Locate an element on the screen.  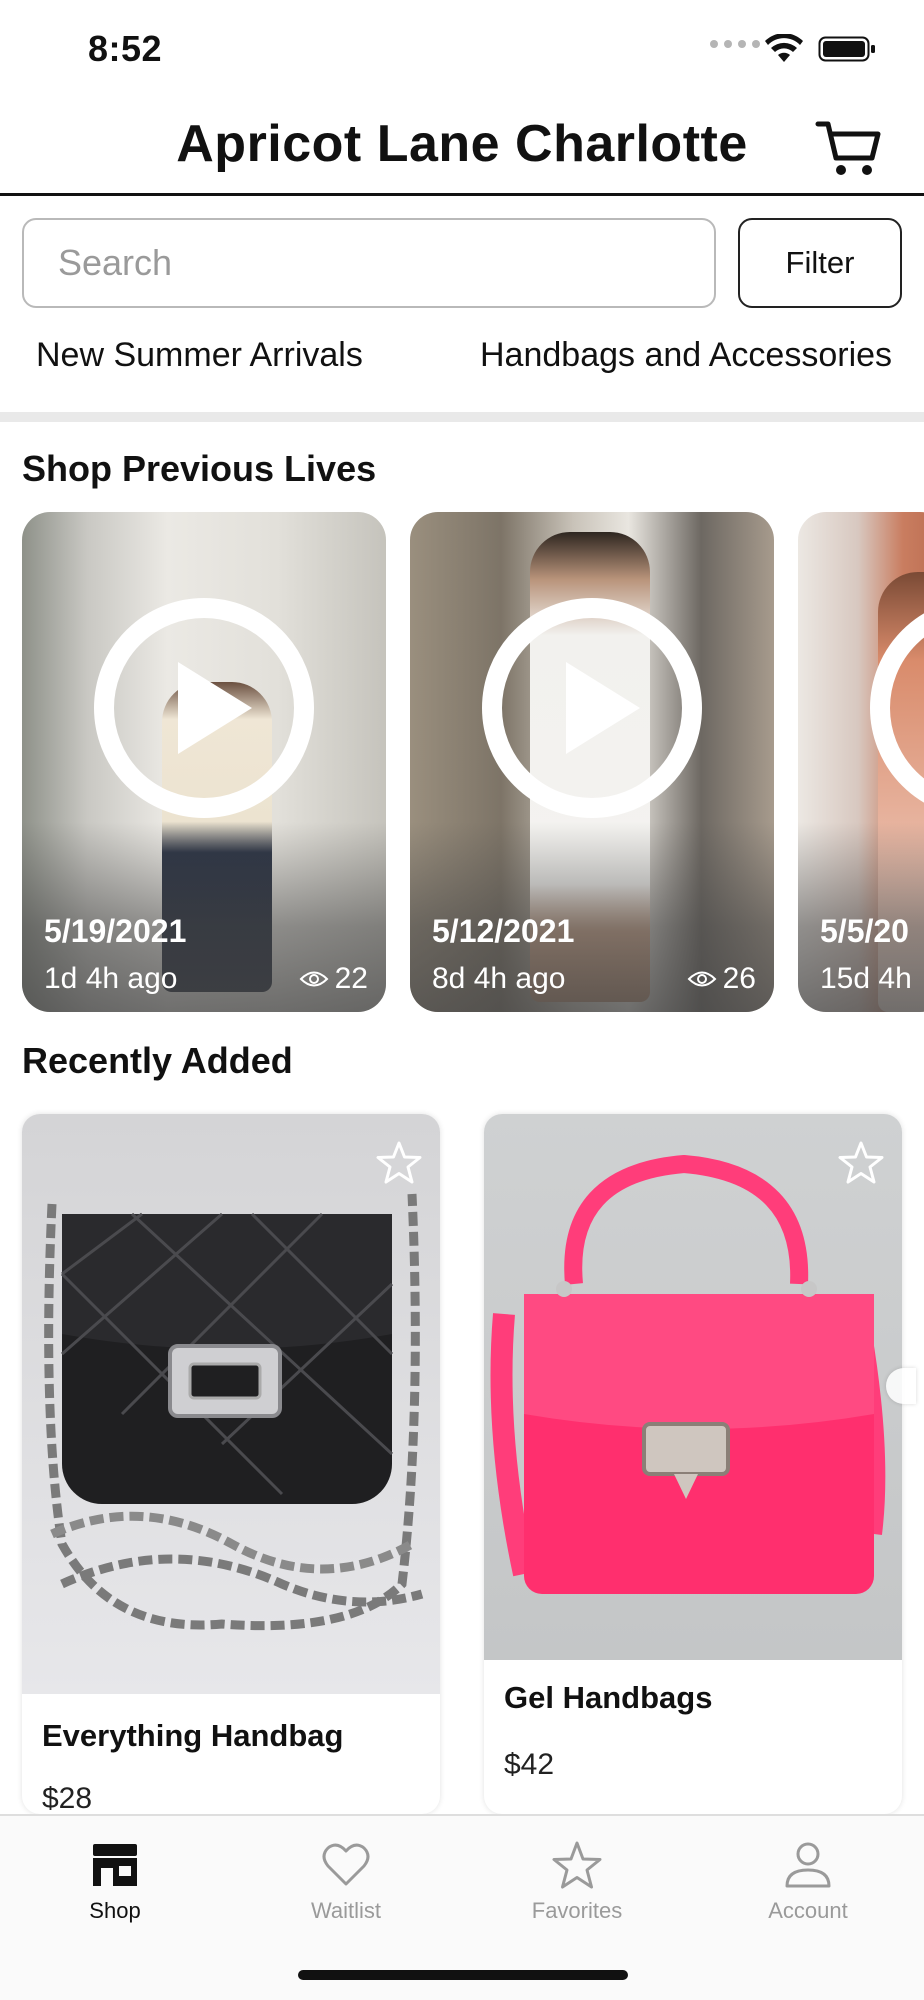
cart-icon is located at coordinates (849, 148).